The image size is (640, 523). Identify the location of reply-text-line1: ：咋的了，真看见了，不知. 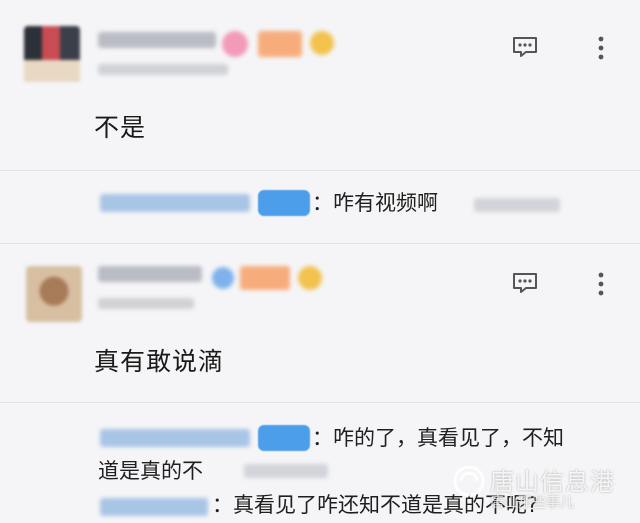
(438, 438).